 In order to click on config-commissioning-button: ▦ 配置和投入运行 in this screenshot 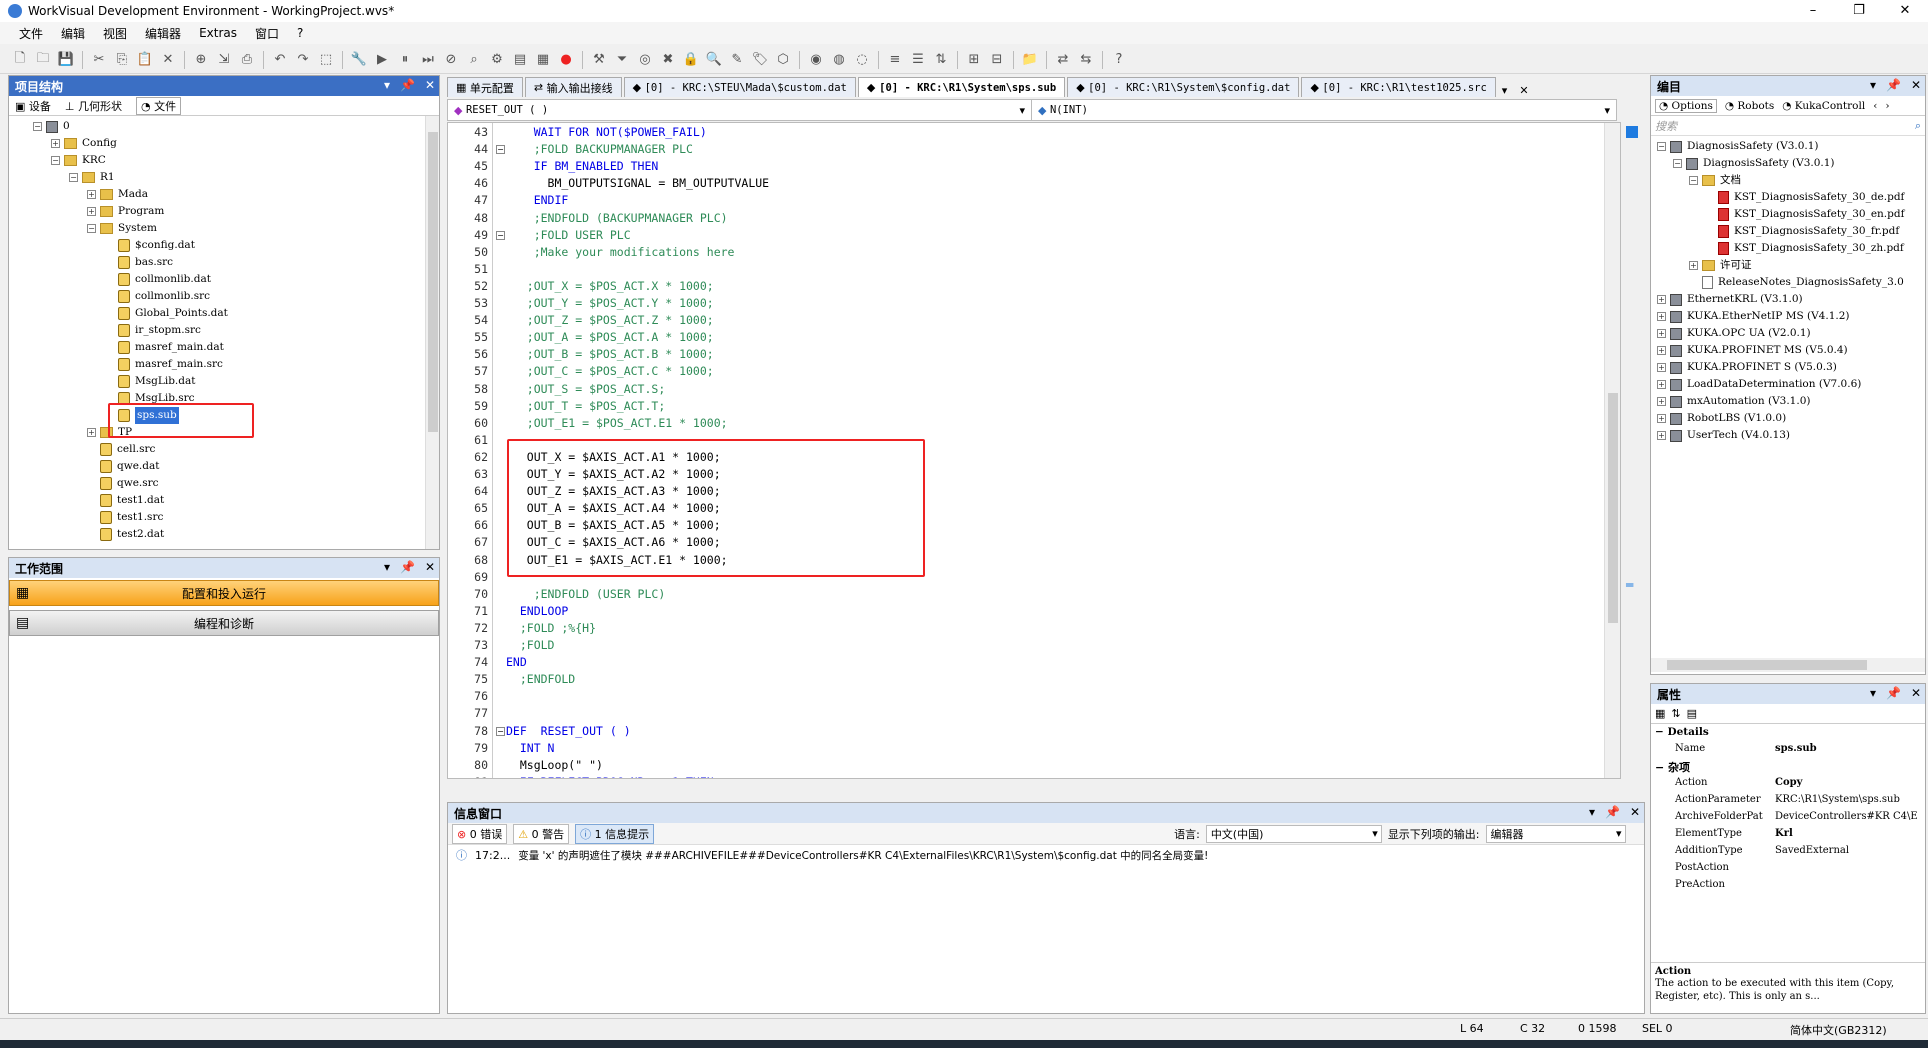, I will do `click(224, 593)`.